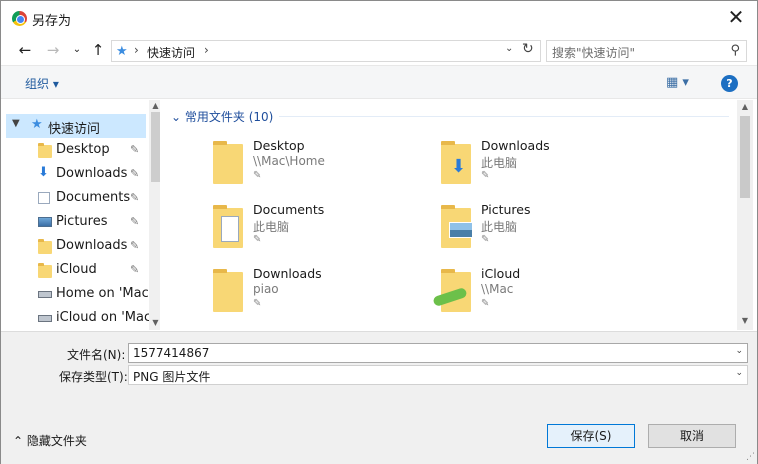  I want to click on filename-label: 文件名(N):, so click(96, 355).